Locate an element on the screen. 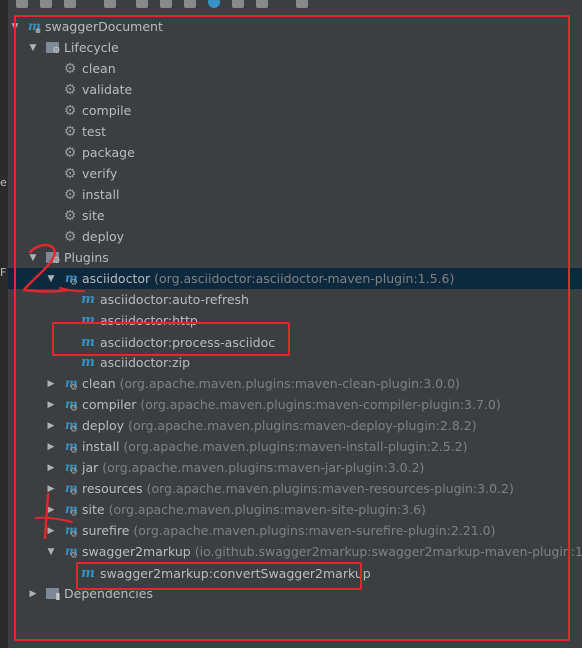 Image resolution: width=582 pixels, height=648 pixels. download-icon is located at coordinates (110, 4).